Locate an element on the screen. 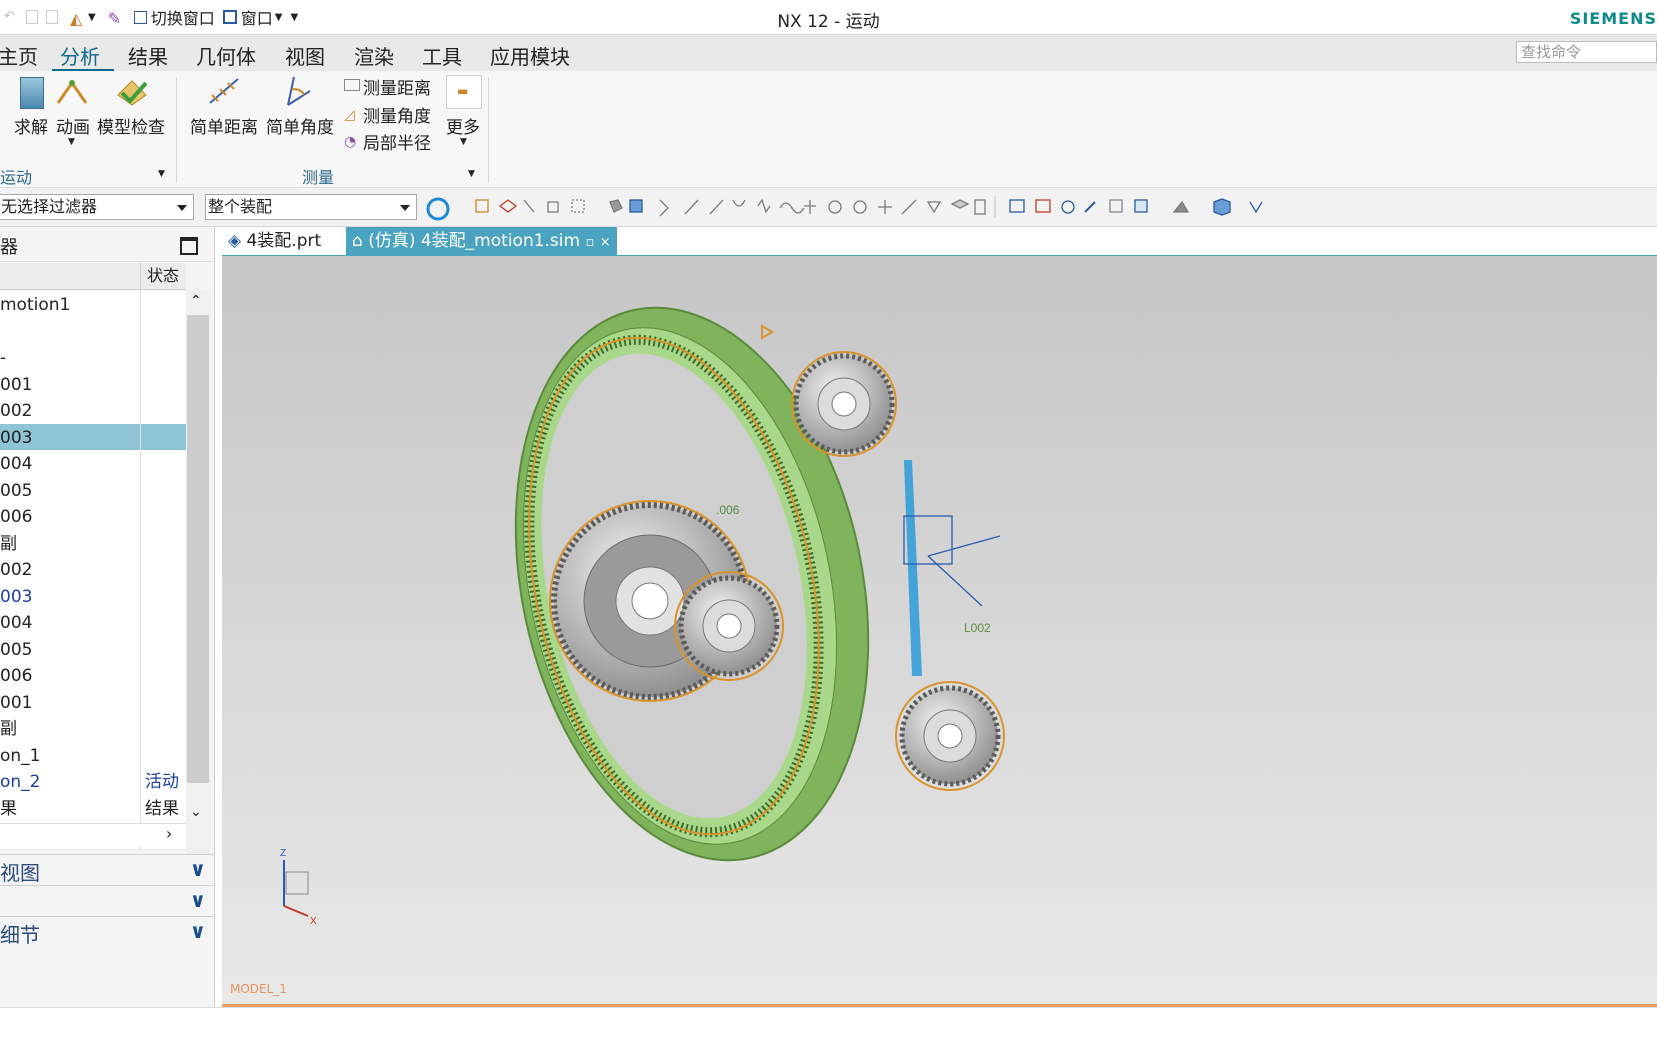 The height and width of the screenshot is (1037, 1657). section-label: 视图 is located at coordinates (20, 873).